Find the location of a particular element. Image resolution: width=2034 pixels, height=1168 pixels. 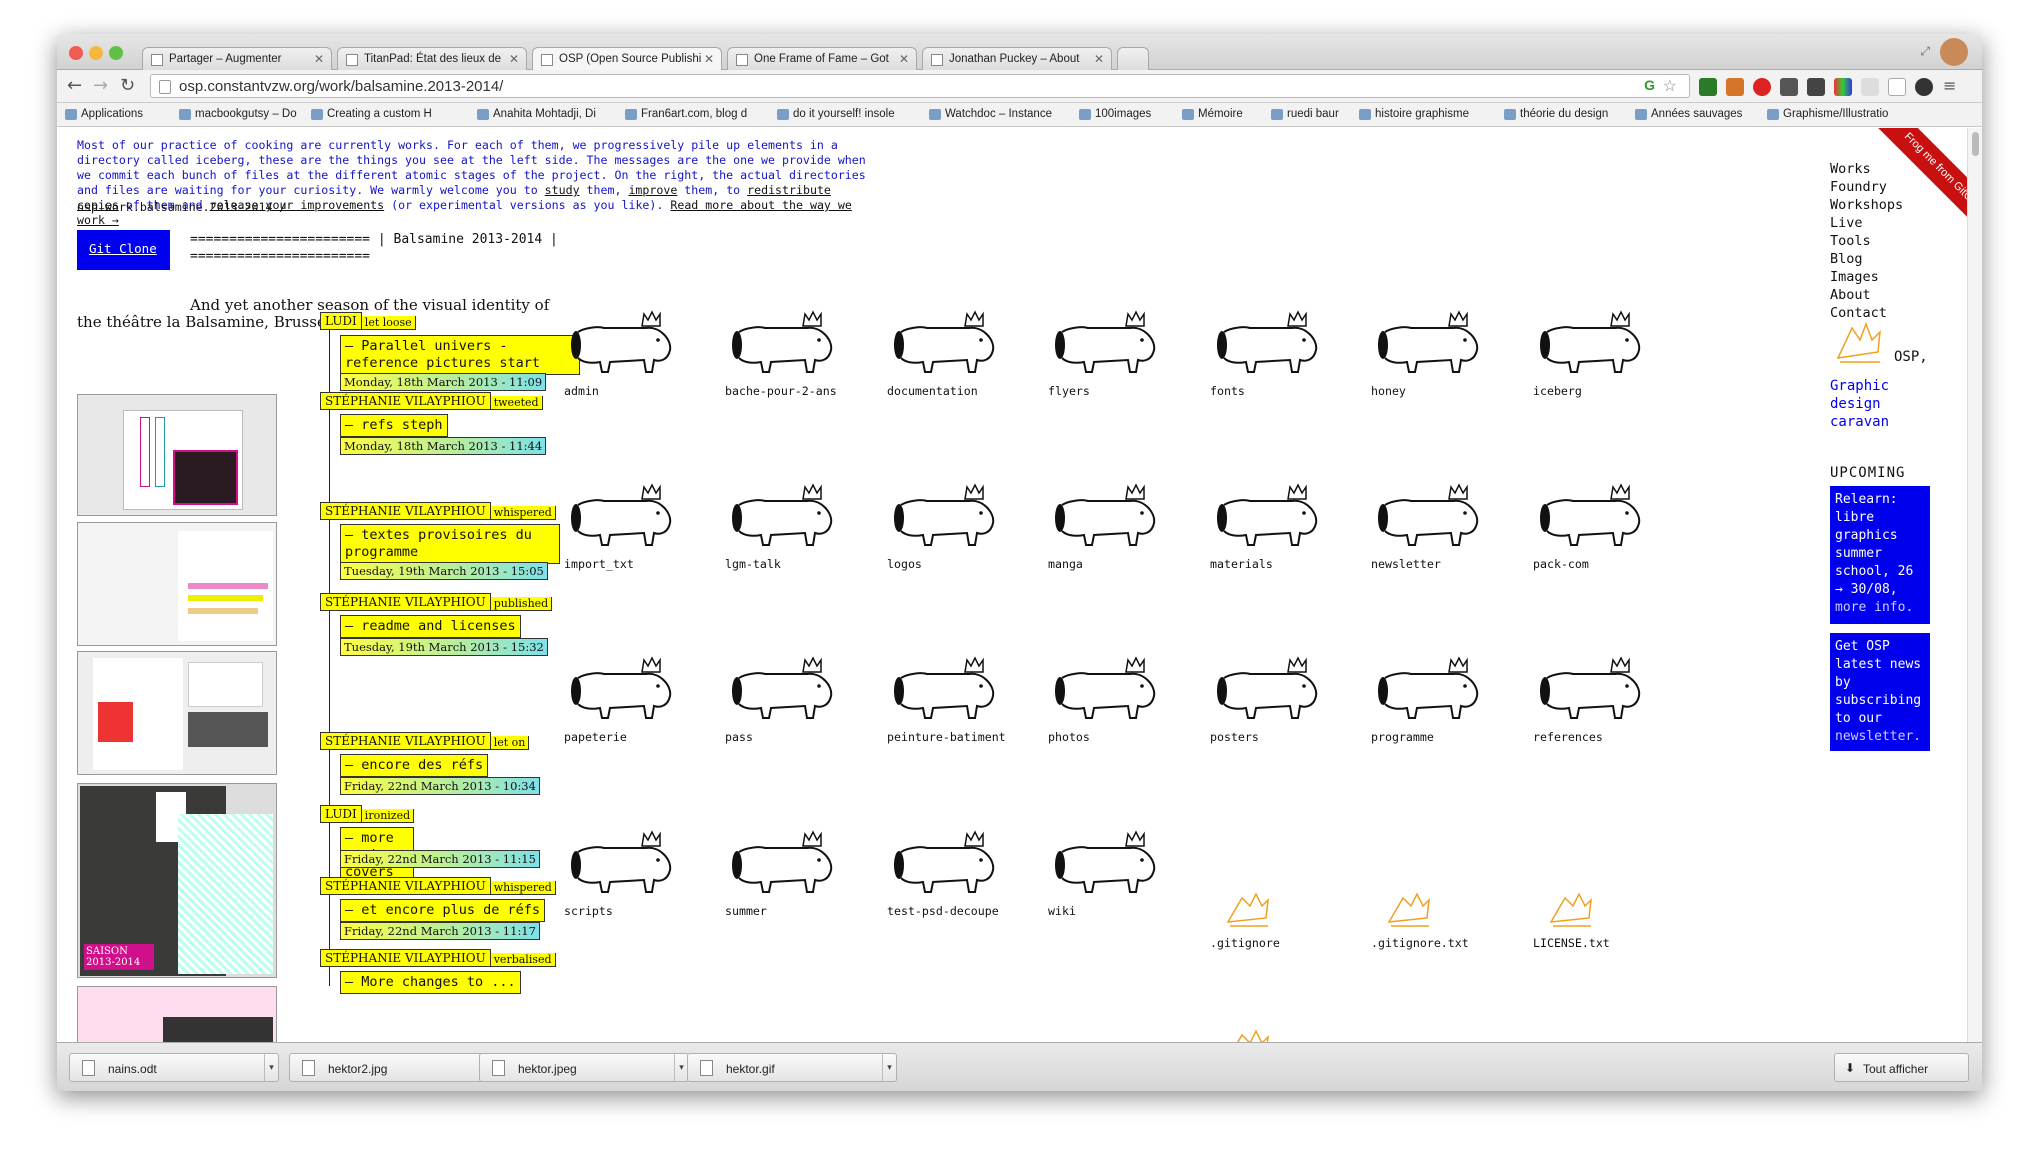

scrollbar is located at coordinates (1974, 585).